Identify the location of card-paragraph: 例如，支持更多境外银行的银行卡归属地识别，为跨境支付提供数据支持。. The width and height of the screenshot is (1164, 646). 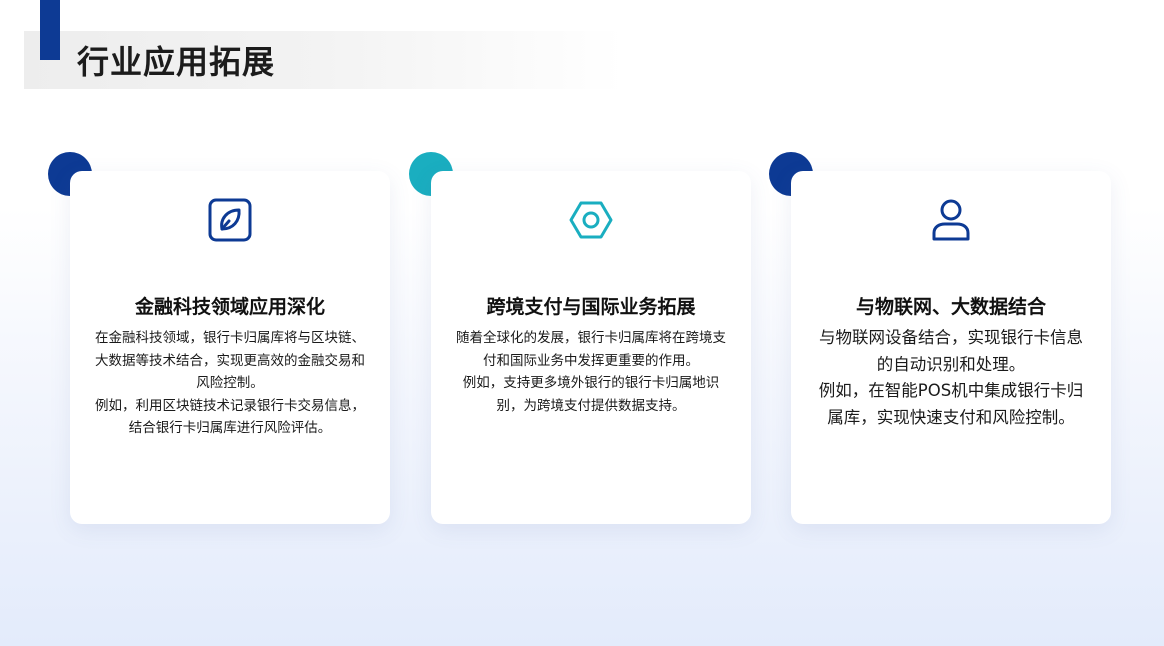
(591, 394).